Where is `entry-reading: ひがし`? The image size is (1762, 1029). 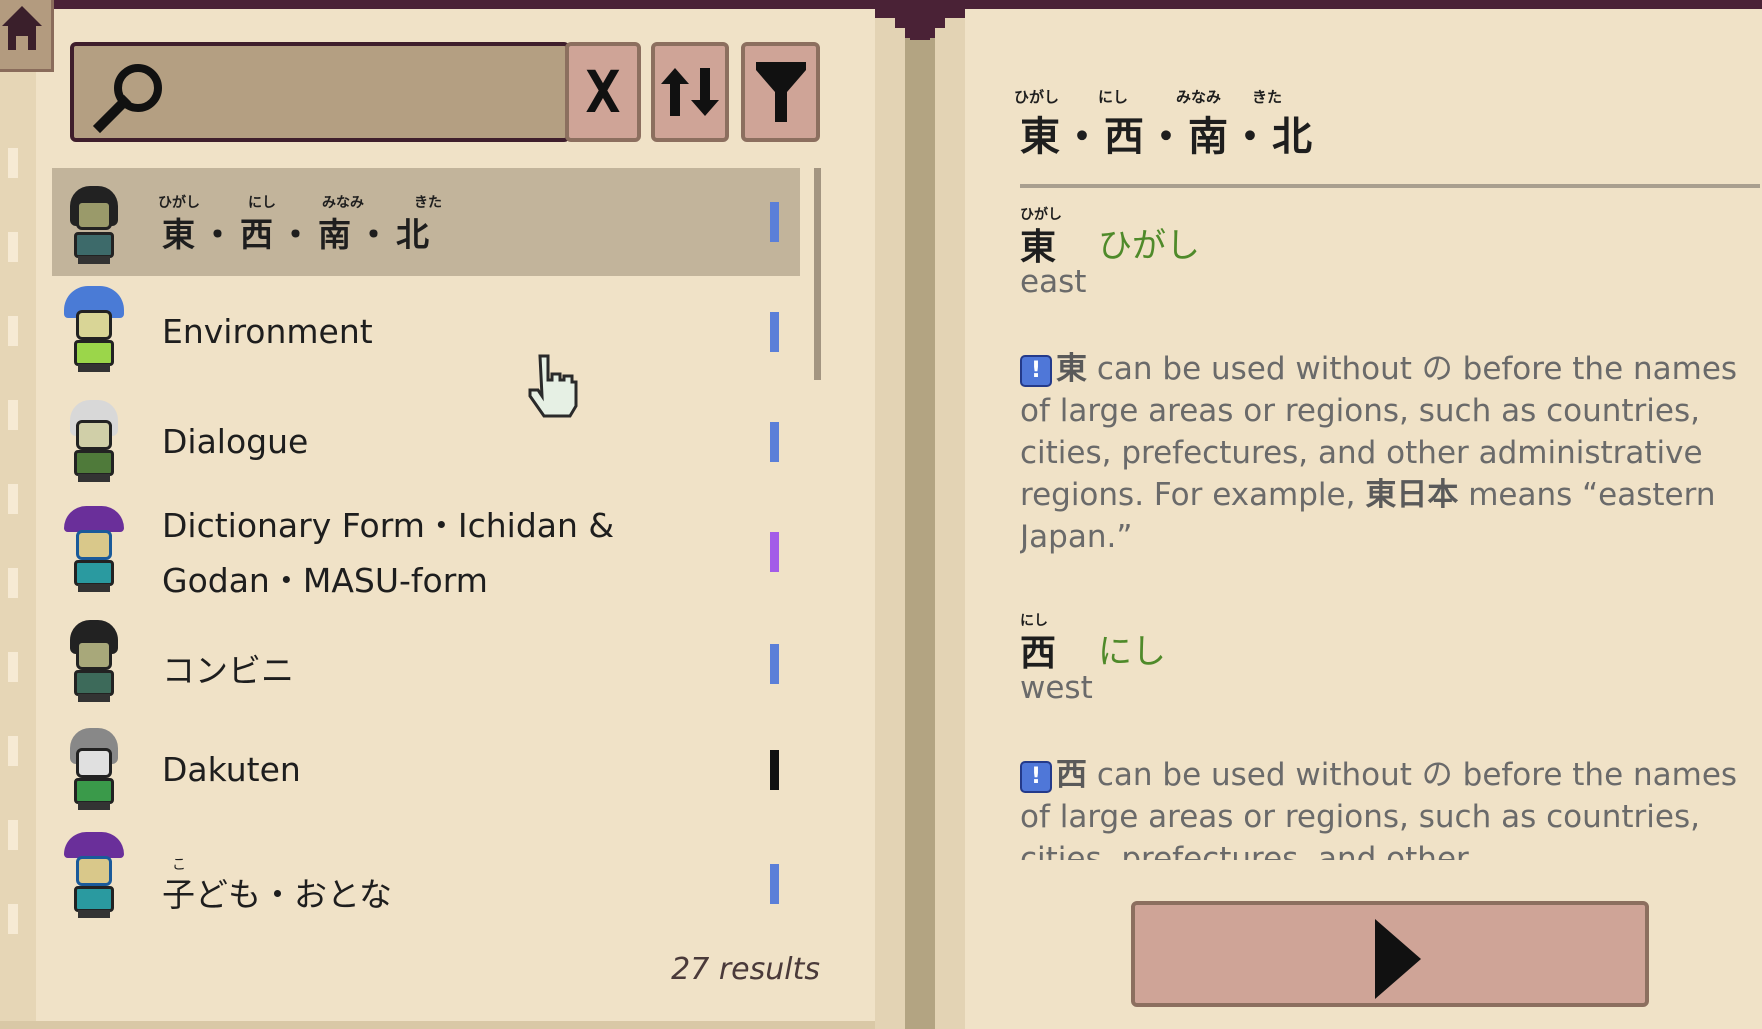 entry-reading: ひがし is located at coordinates (1149, 246).